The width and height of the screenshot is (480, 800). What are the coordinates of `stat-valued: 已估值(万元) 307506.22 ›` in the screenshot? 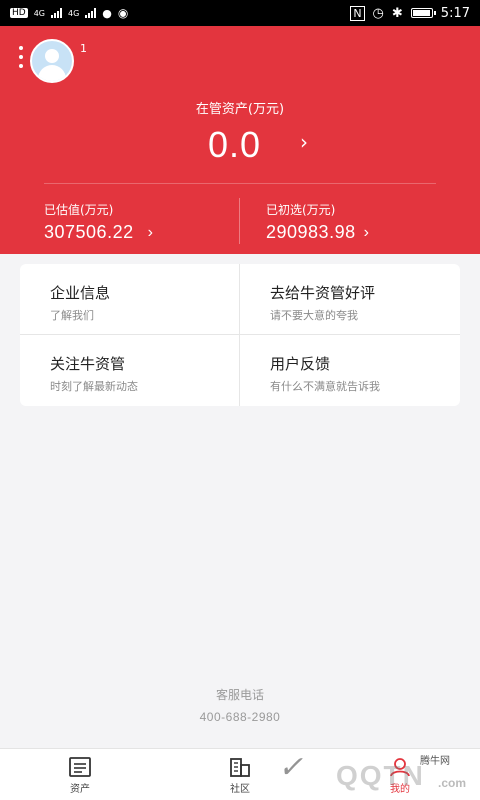 It's located at (98, 222).